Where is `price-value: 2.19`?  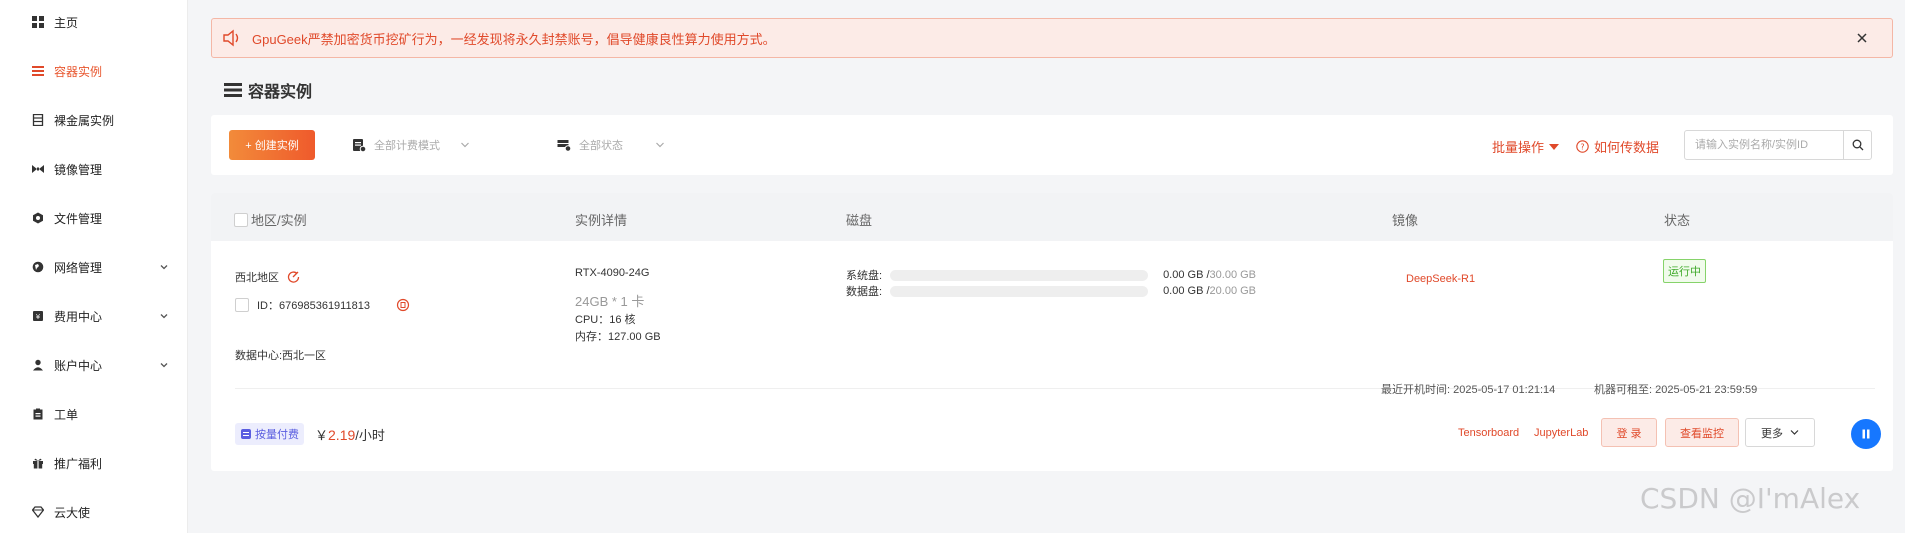 price-value: 2.19 is located at coordinates (342, 434).